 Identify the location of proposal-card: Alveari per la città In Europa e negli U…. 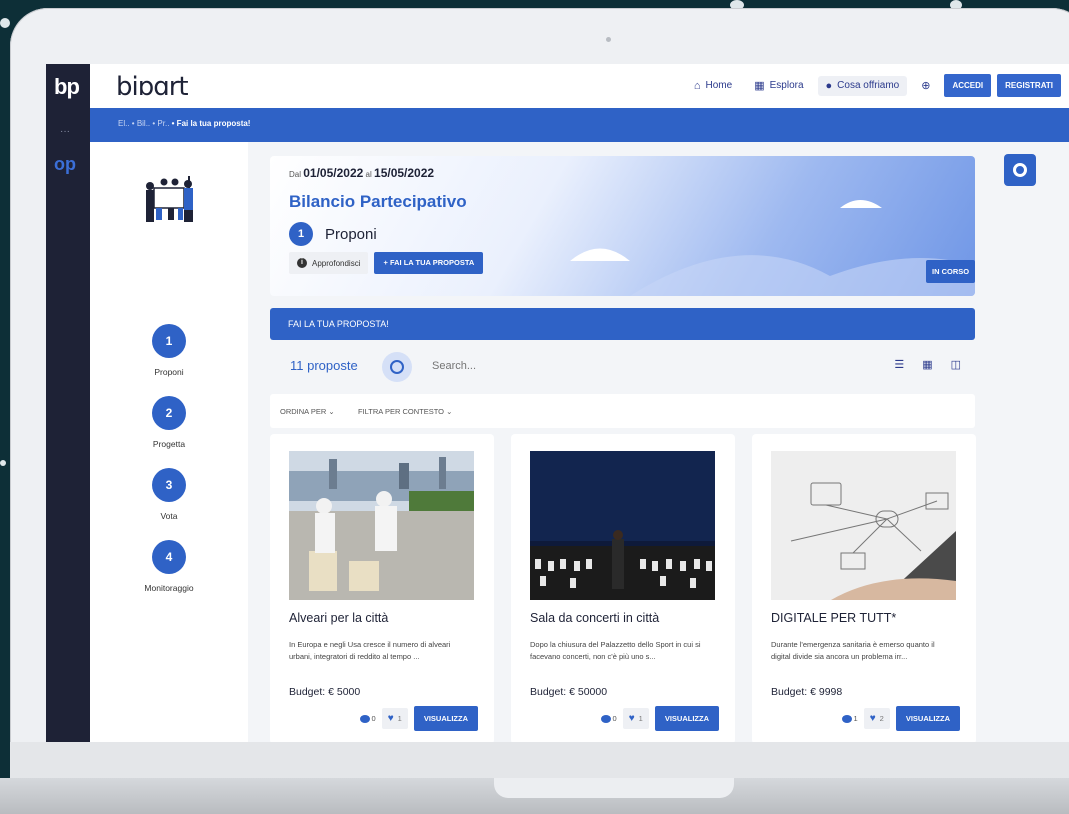
(382, 588).